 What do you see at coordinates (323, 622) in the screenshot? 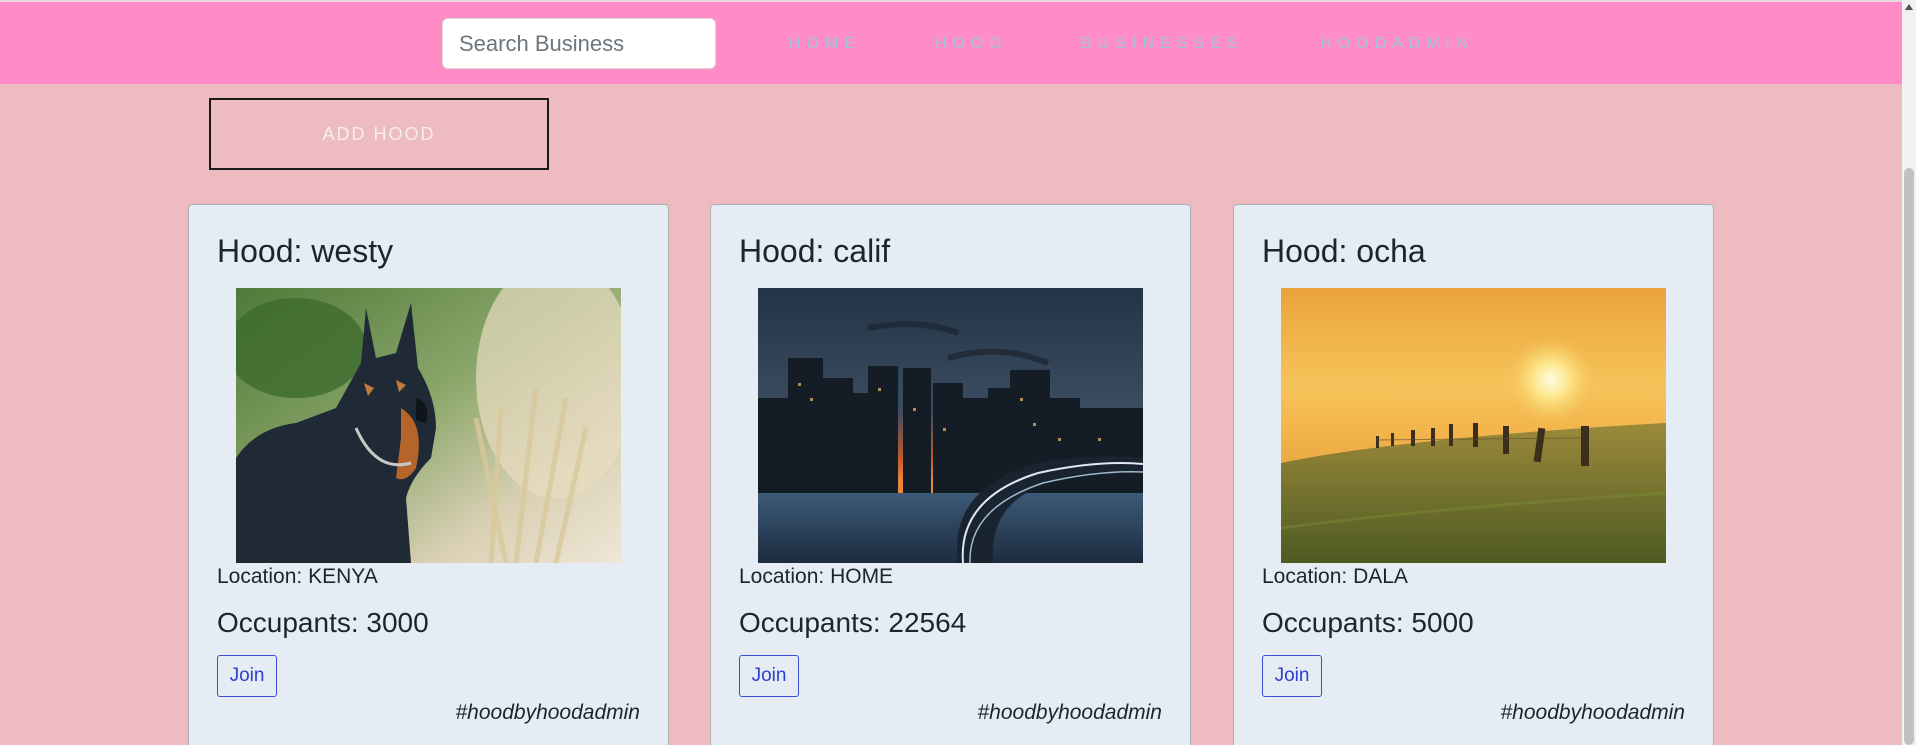
I see `hood-occupants: Occupants: 3000` at bounding box center [323, 622].